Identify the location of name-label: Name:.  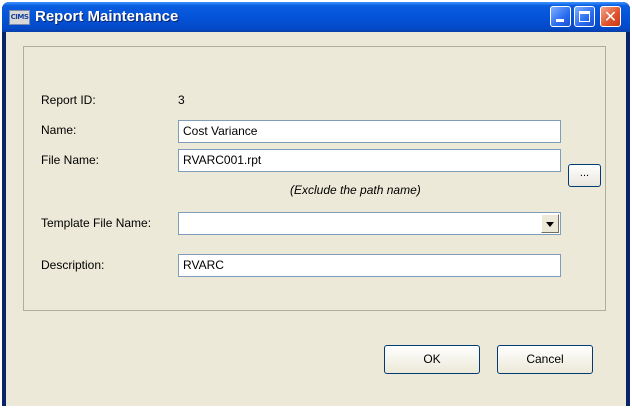
(59, 130).